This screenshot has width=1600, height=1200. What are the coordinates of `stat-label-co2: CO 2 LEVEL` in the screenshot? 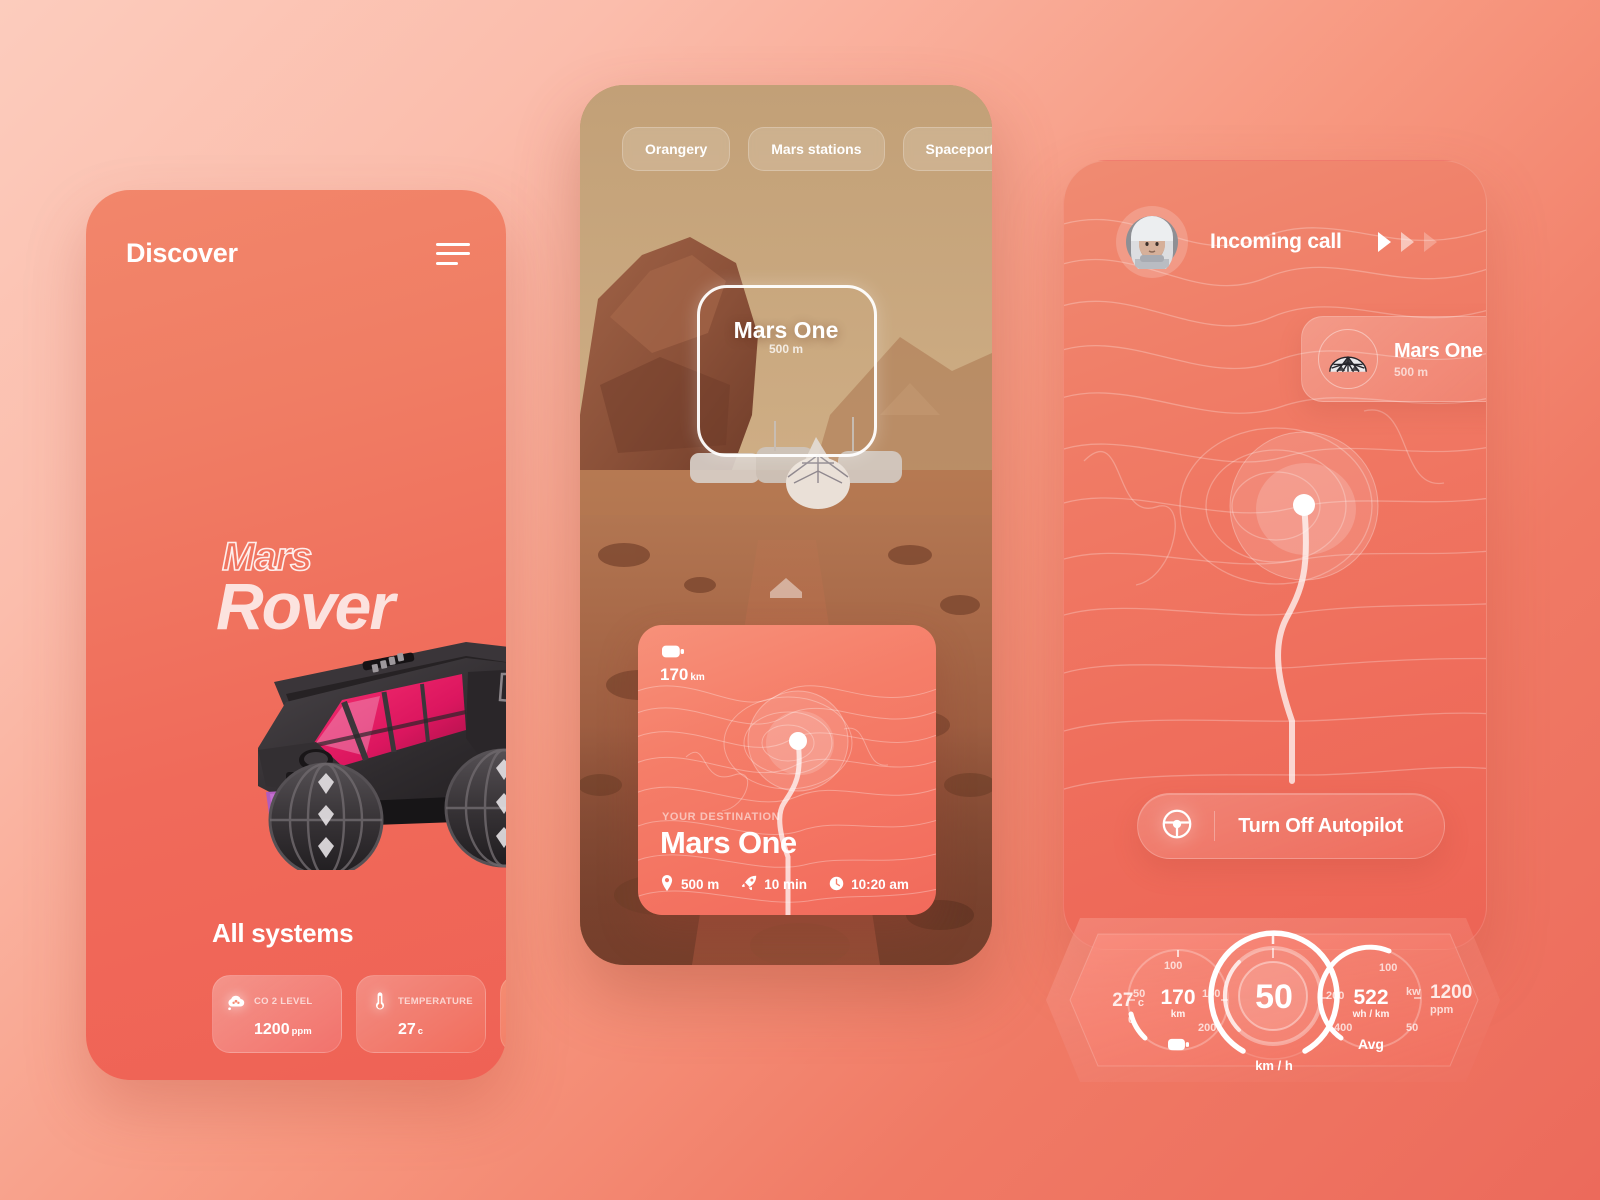 It's located at (283, 1001).